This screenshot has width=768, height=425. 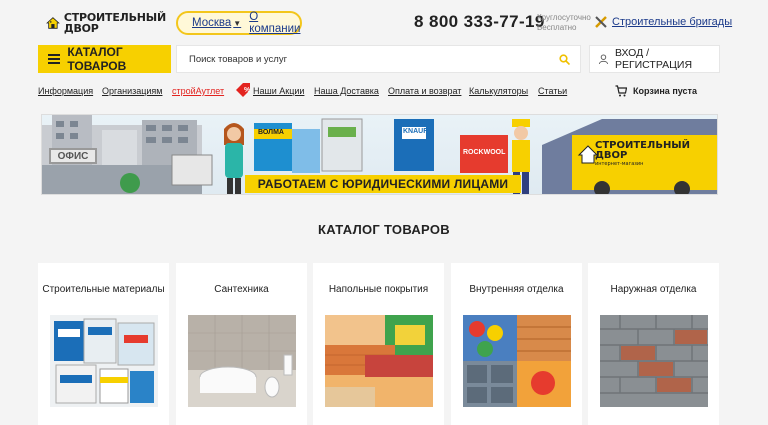 I want to click on category-card-exterior-finishing: Наружная отделка, so click(x=653, y=344).